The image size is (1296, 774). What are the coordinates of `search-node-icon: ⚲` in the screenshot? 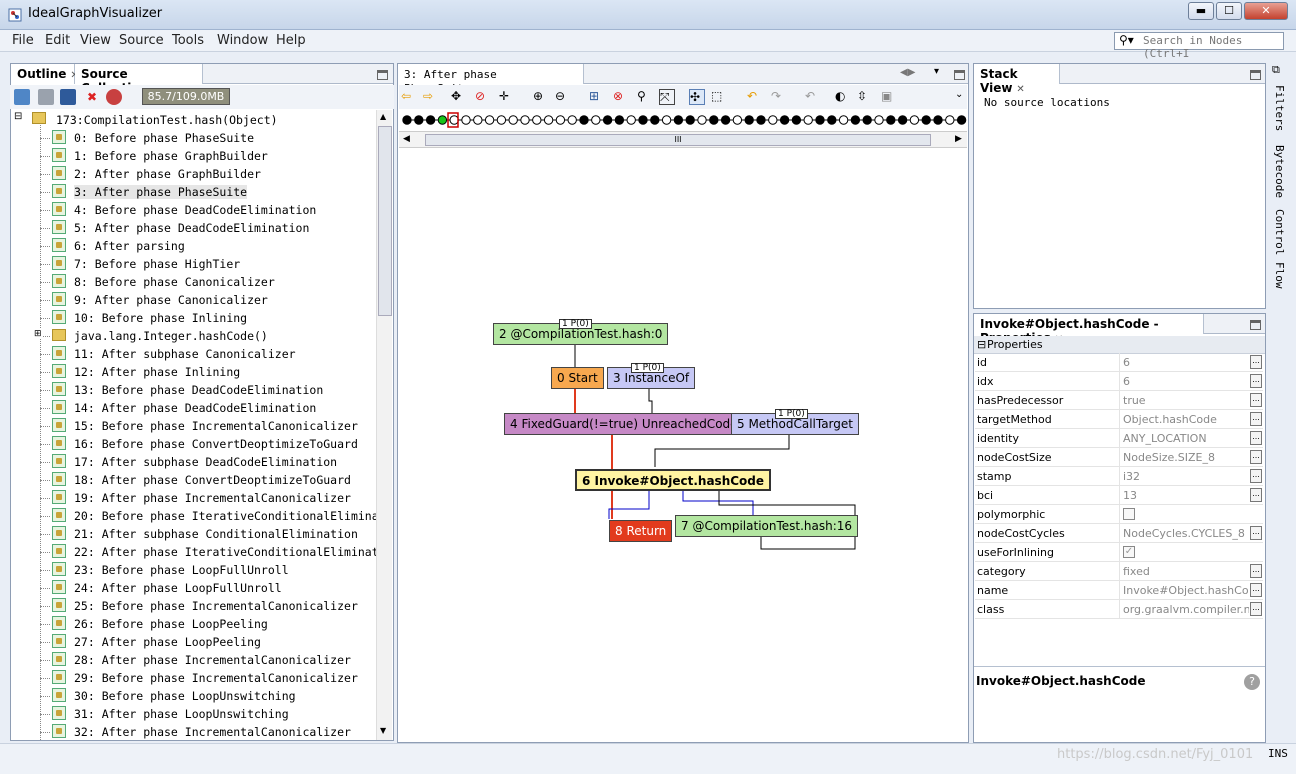 It's located at (645, 97).